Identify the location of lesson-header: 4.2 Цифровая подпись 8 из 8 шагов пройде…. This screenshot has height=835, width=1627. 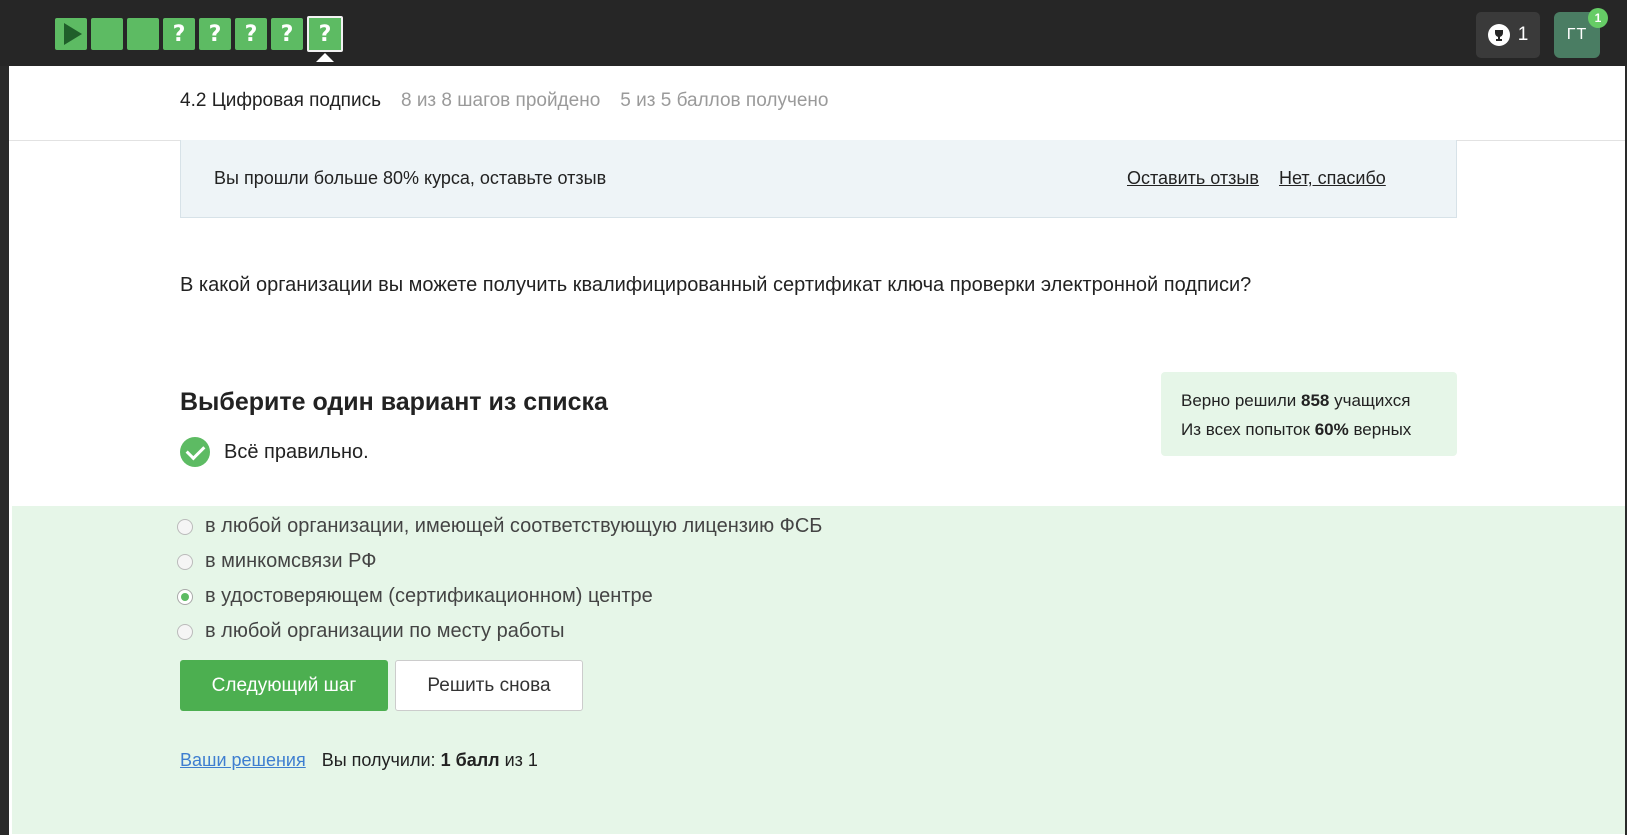
(504, 101).